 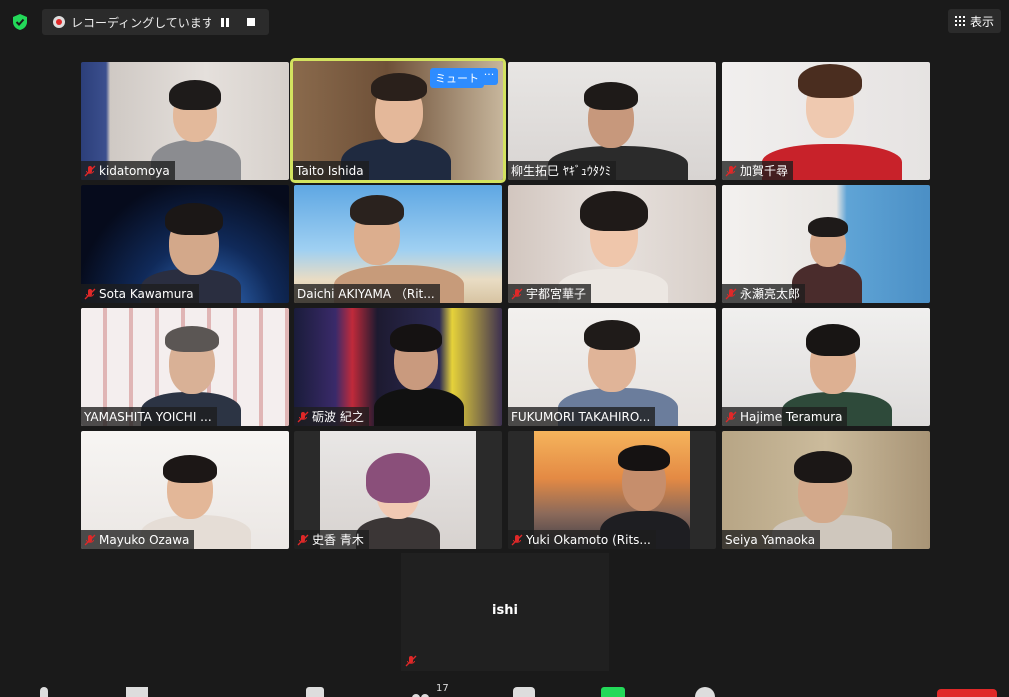 I want to click on participant-name-tag: Taito Ishida, so click(x=331, y=170).